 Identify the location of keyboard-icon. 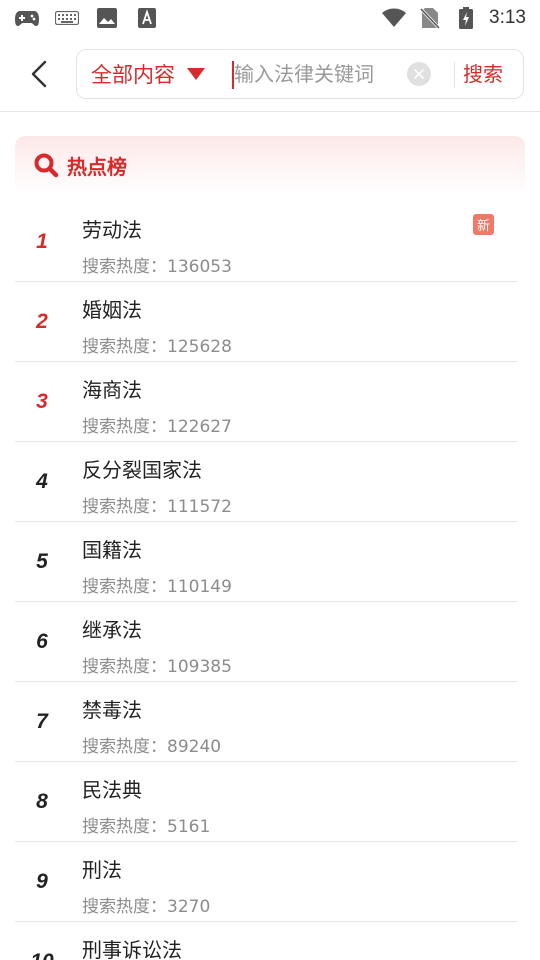
(67, 18).